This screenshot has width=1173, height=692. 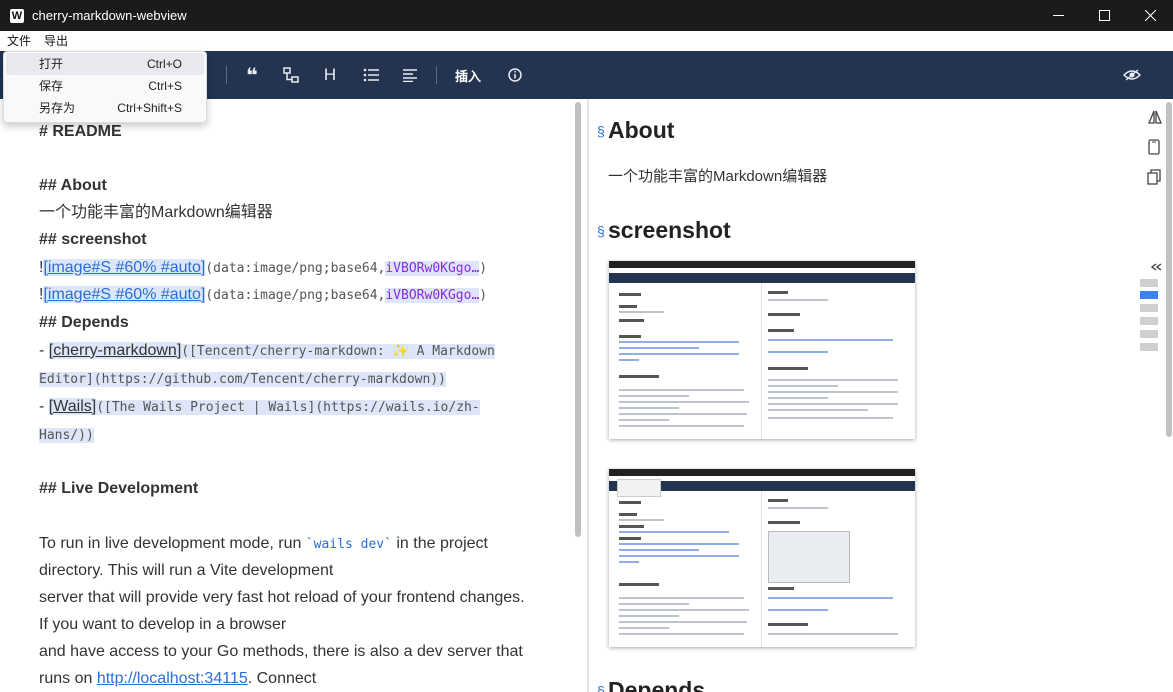 I want to click on editor-line: If you want to develop in a browser, so click(x=163, y=624).